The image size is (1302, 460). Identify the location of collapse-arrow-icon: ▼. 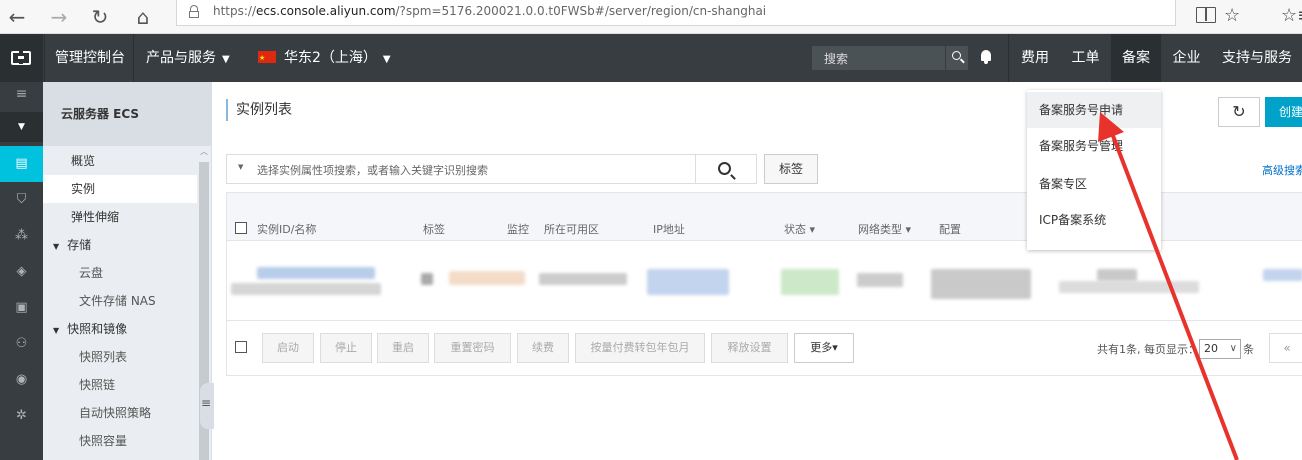
(21, 127).